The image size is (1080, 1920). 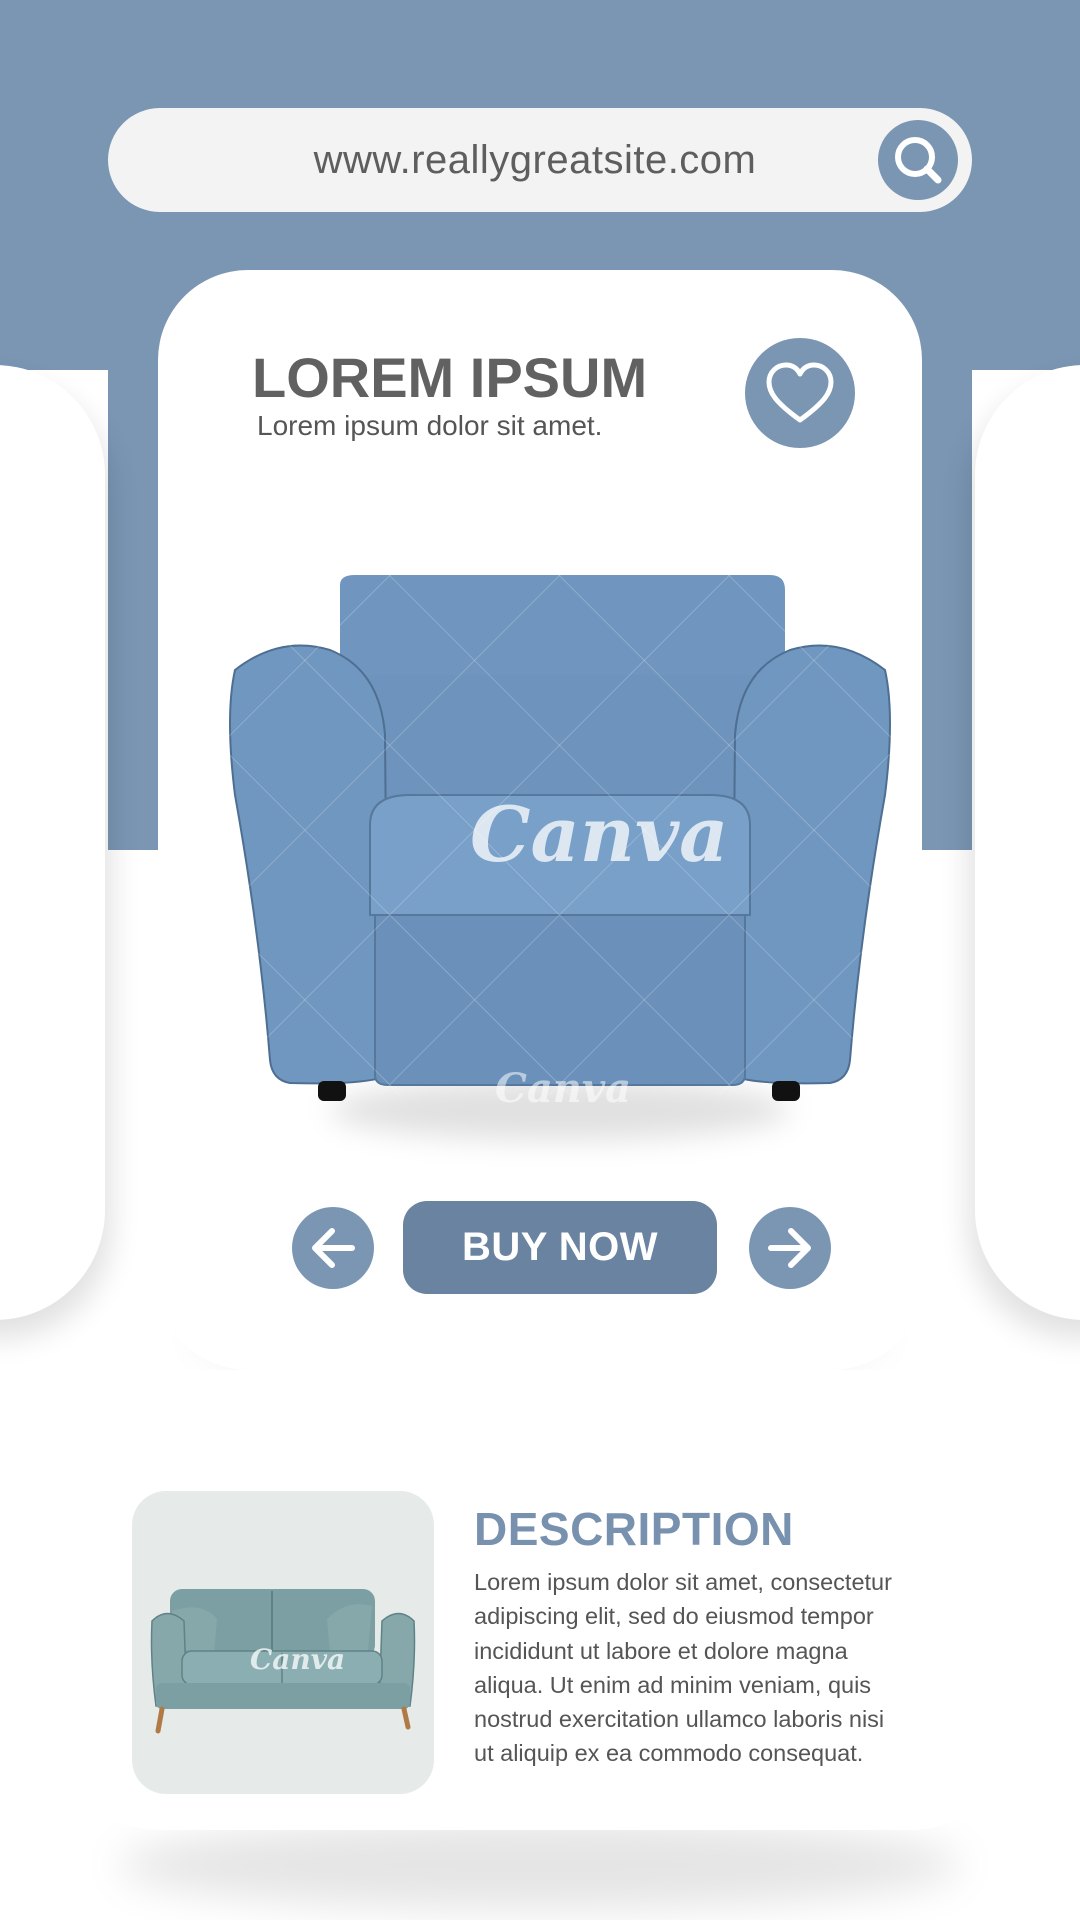 I want to click on product-subtitle: Lorem ipsum dolor sit amet., so click(x=430, y=425).